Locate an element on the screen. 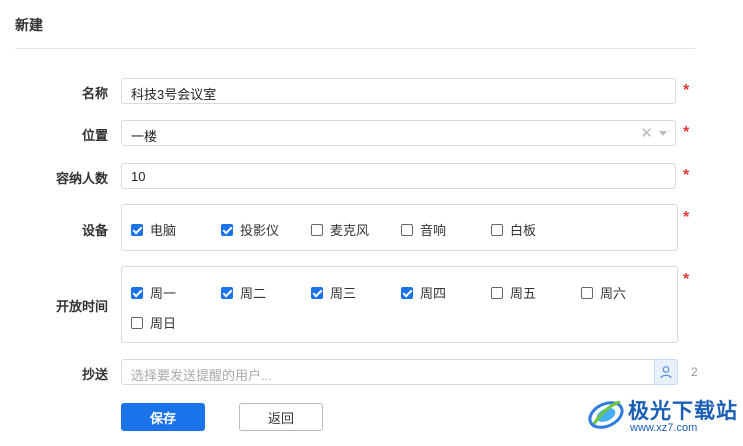 Image resolution: width=743 pixels, height=446 pixels. checkbox-label: 电脑 is located at coordinates (163, 230).